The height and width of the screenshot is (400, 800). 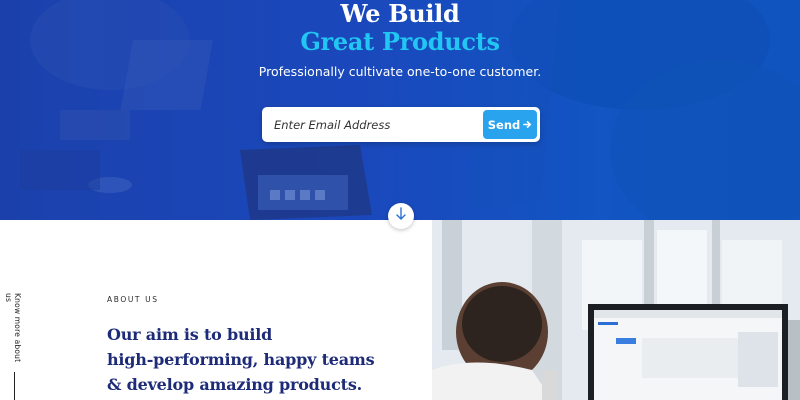 I want to click on email-subscribe-form: Send, so click(x=401, y=124).